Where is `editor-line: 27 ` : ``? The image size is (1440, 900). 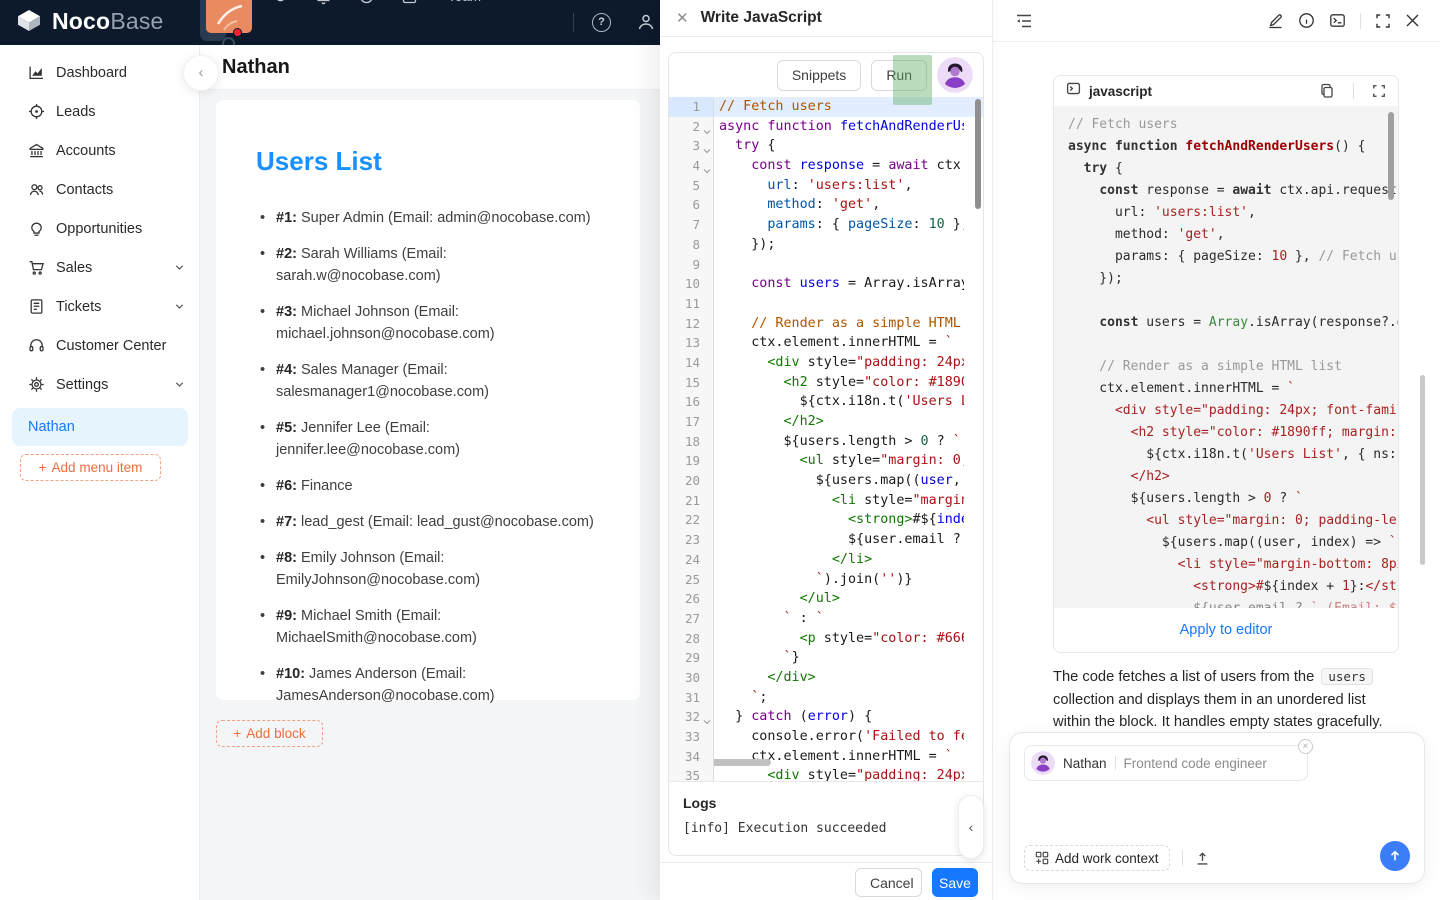 editor-line: 27 ` : ` is located at coordinates (826, 618).